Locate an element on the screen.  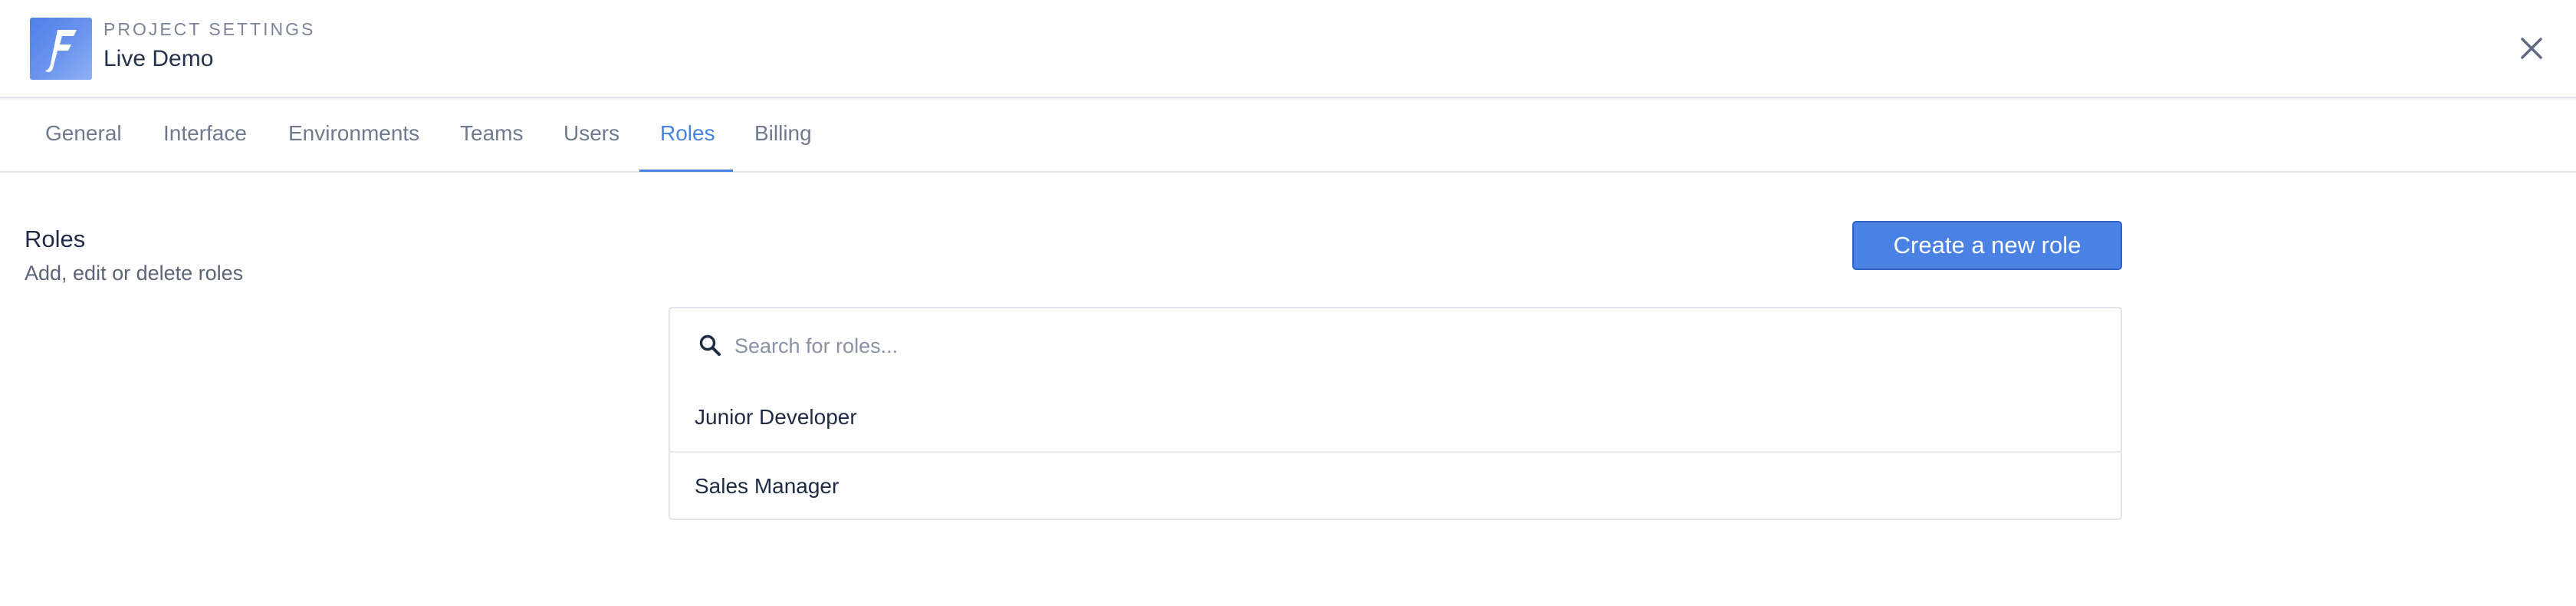
search-icon is located at coordinates (711, 346).